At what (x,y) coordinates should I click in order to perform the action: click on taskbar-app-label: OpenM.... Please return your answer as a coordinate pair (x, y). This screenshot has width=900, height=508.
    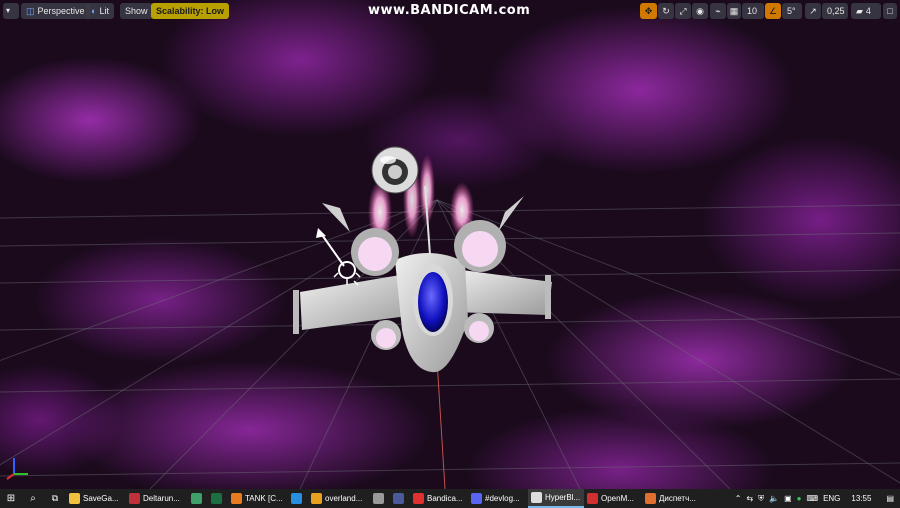
    Looking at the image, I should click on (617, 498).